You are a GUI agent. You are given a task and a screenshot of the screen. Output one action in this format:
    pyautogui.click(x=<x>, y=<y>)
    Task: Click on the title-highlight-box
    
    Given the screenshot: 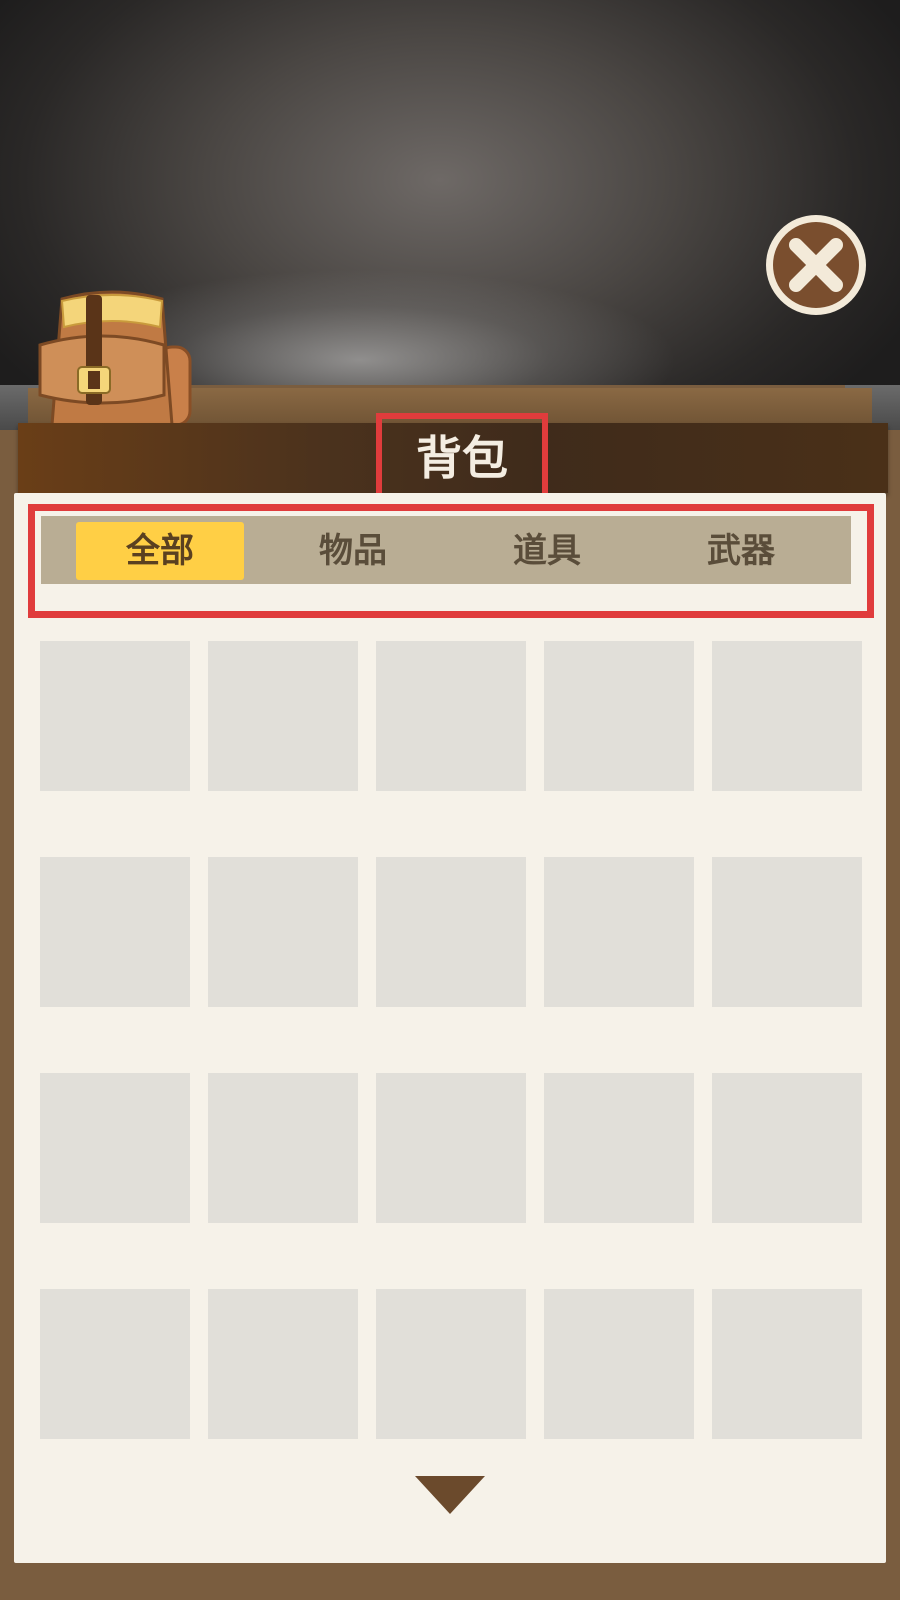 What is the action you would take?
    pyautogui.click(x=462, y=459)
    